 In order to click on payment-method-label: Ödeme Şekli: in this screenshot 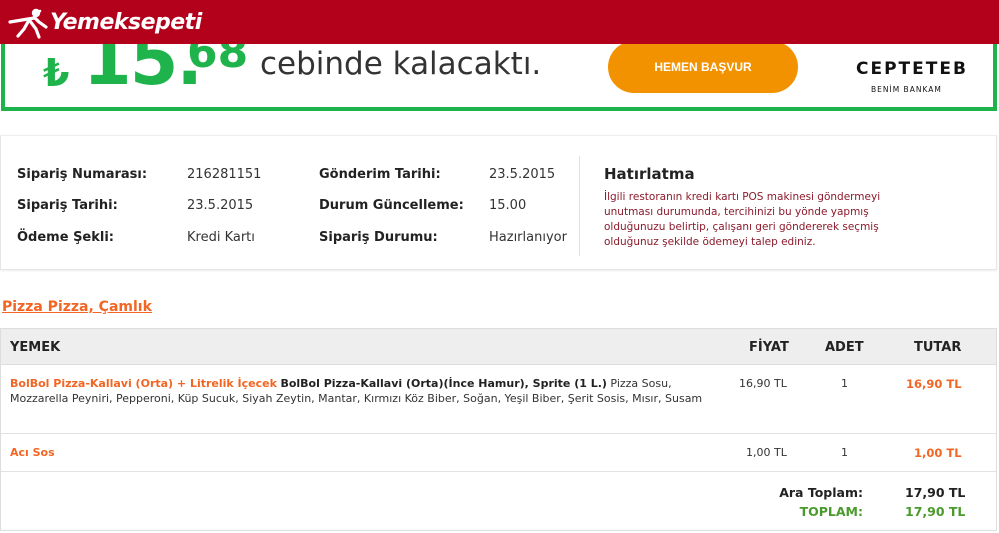, I will do `click(65, 237)`.